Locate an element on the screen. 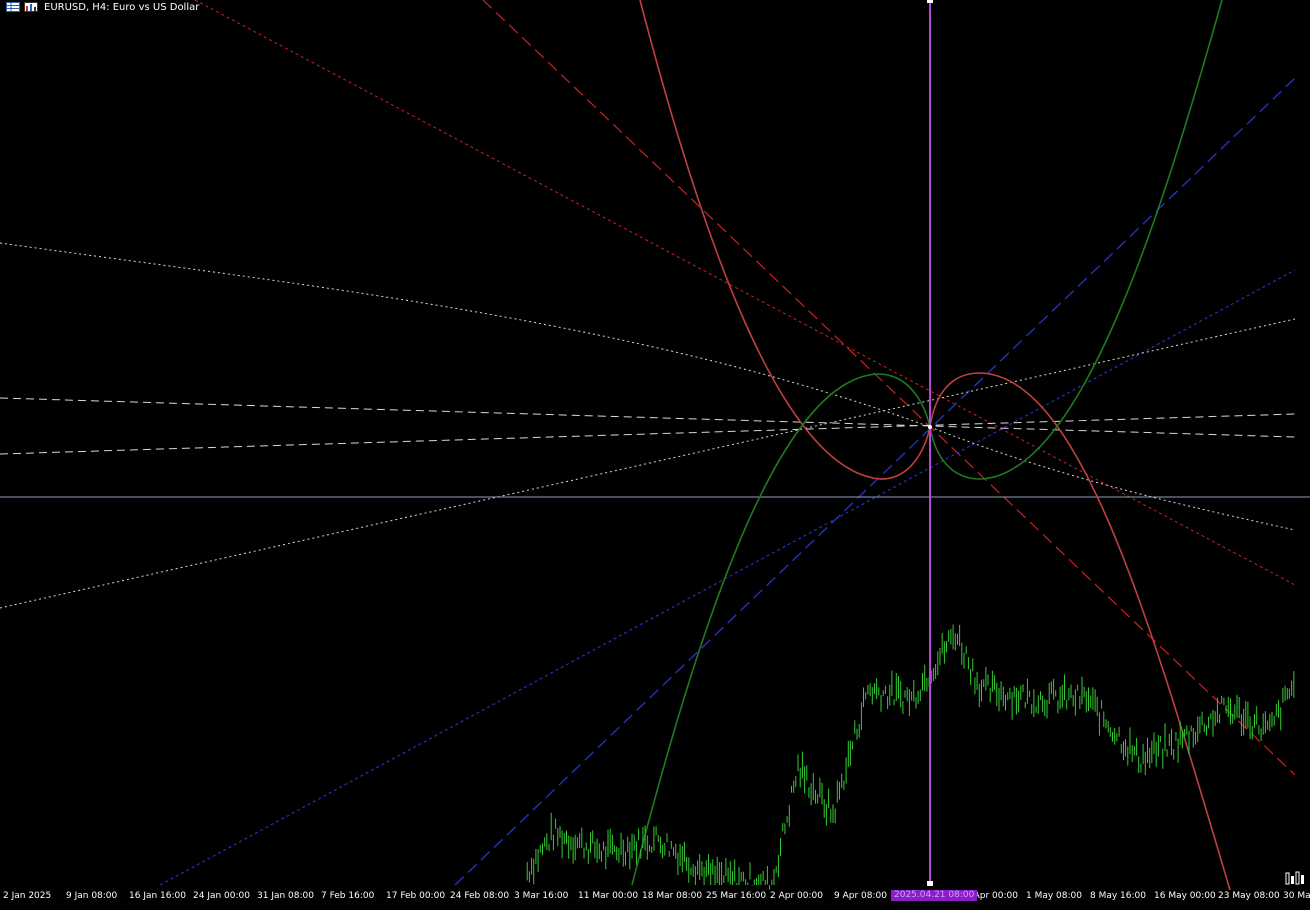 The height and width of the screenshot is (910, 1310). time-axis-label: 31 Jan 08:00 is located at coordinates (285, 896).